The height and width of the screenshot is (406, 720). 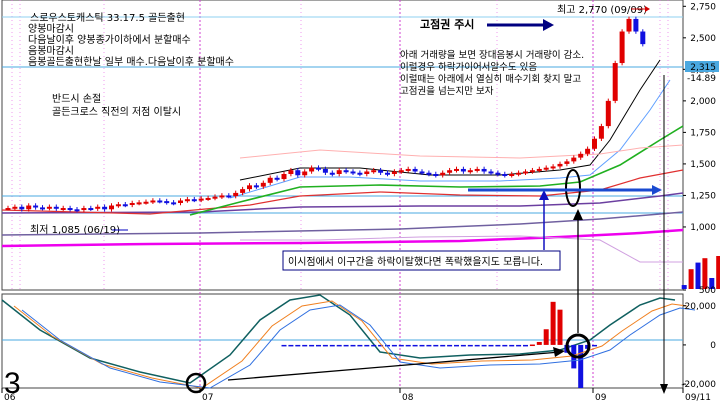 I want to click on annotation-line: 반드시 손절, so click(x=76, y=98).